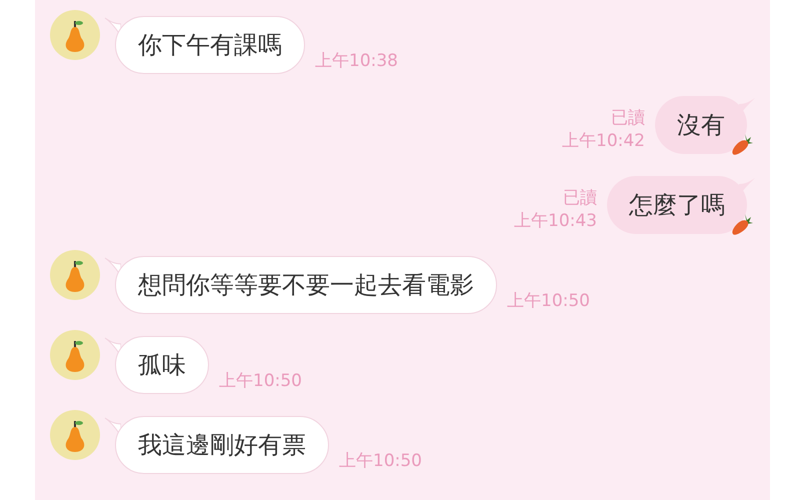  What do you see at coordinates (162, 365) in the screenshot?
I see `message-bubble: 孤味` at bounding box center [162, 365].